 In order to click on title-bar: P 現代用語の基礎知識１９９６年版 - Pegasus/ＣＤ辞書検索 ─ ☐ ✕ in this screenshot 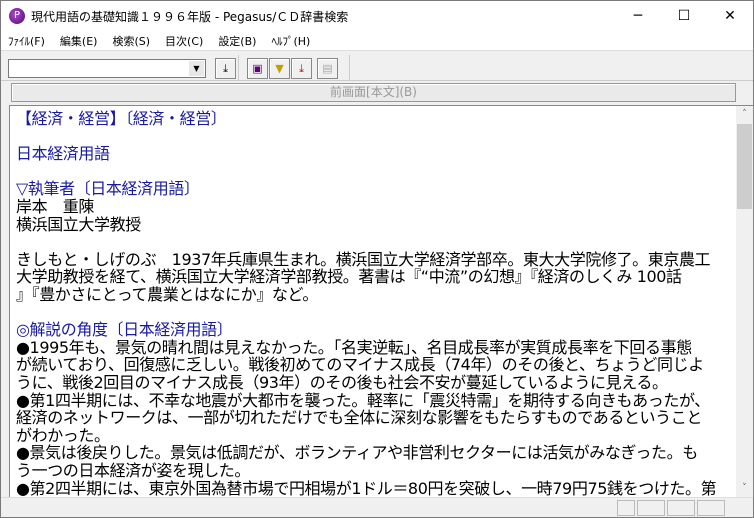, I will do `click(377, 16)`.